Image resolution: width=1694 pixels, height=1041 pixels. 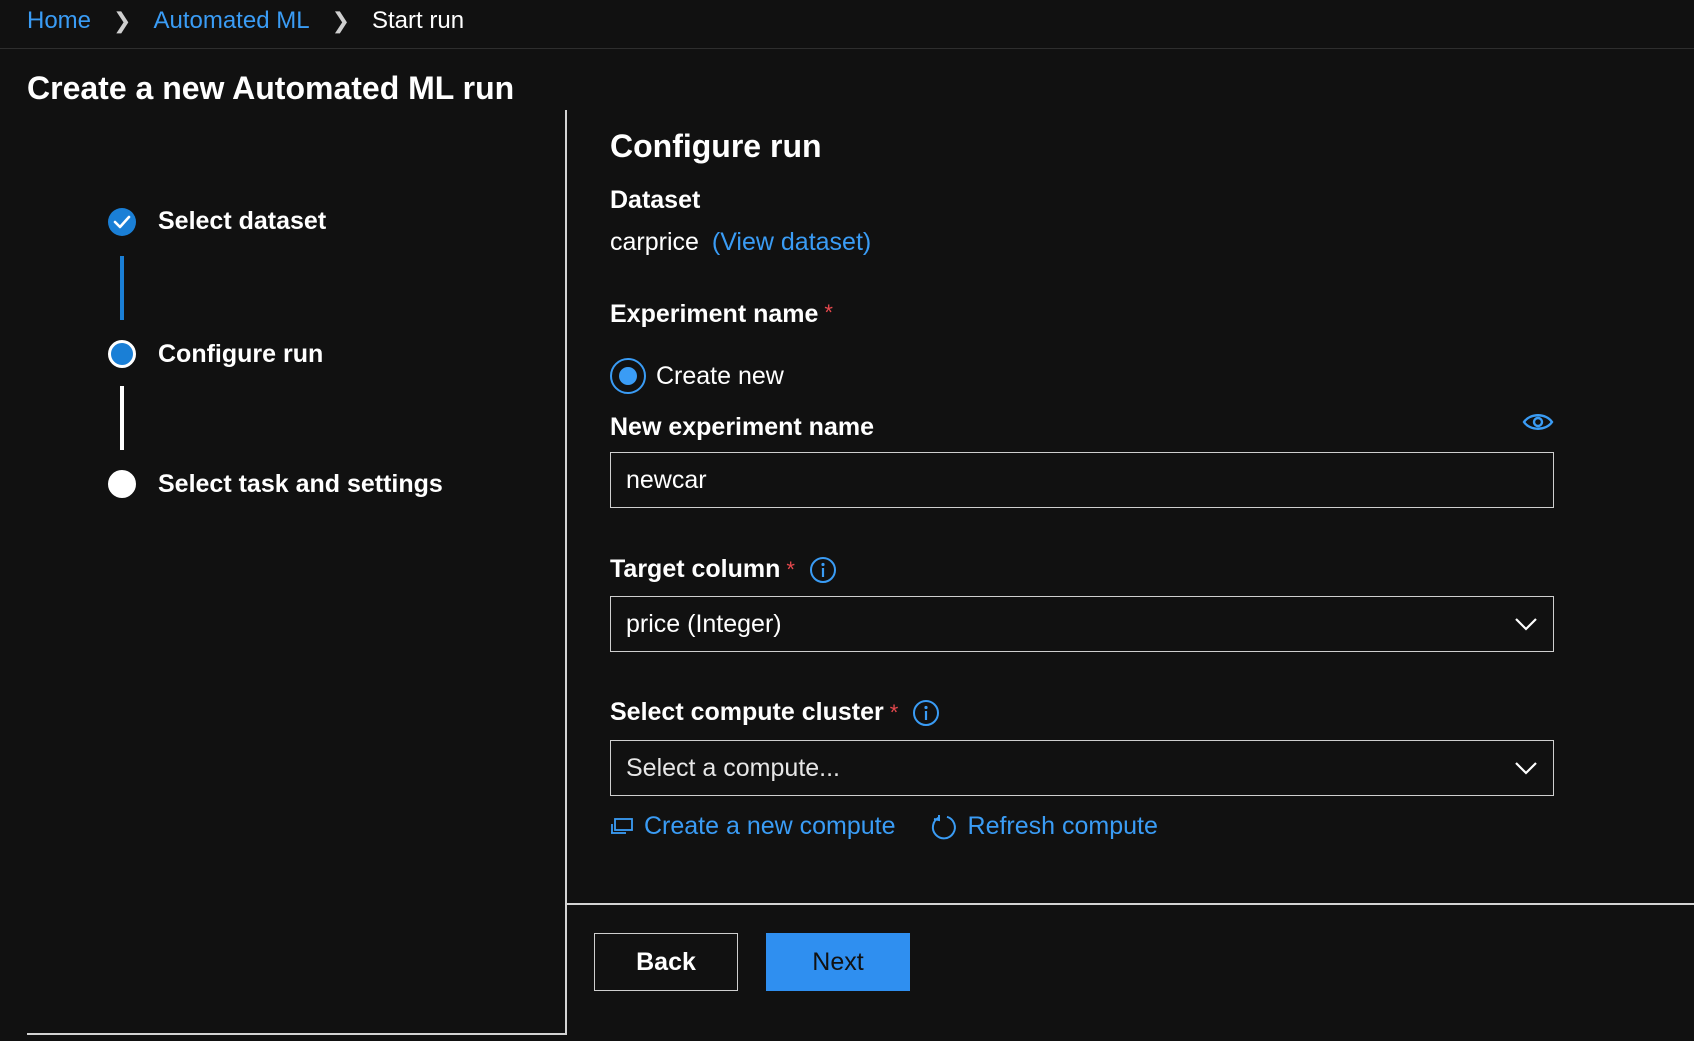 I want to click on refresh-icon, so click(x=943, y=826).